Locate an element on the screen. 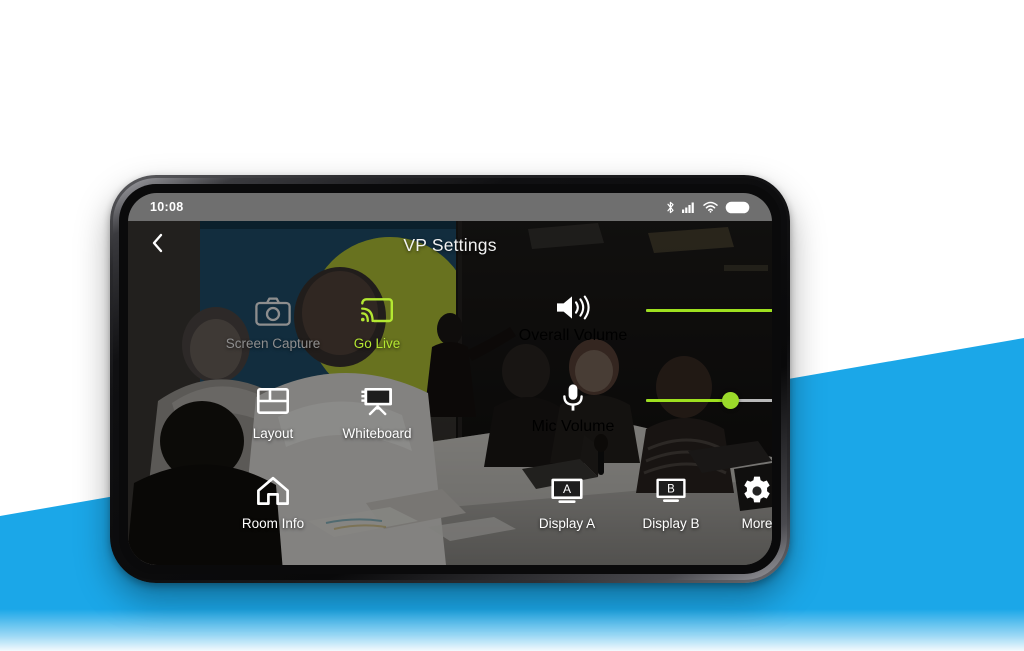 This screenshot has width=1024, height=651. tile-label: Display B is located at coordinates (671, 523).